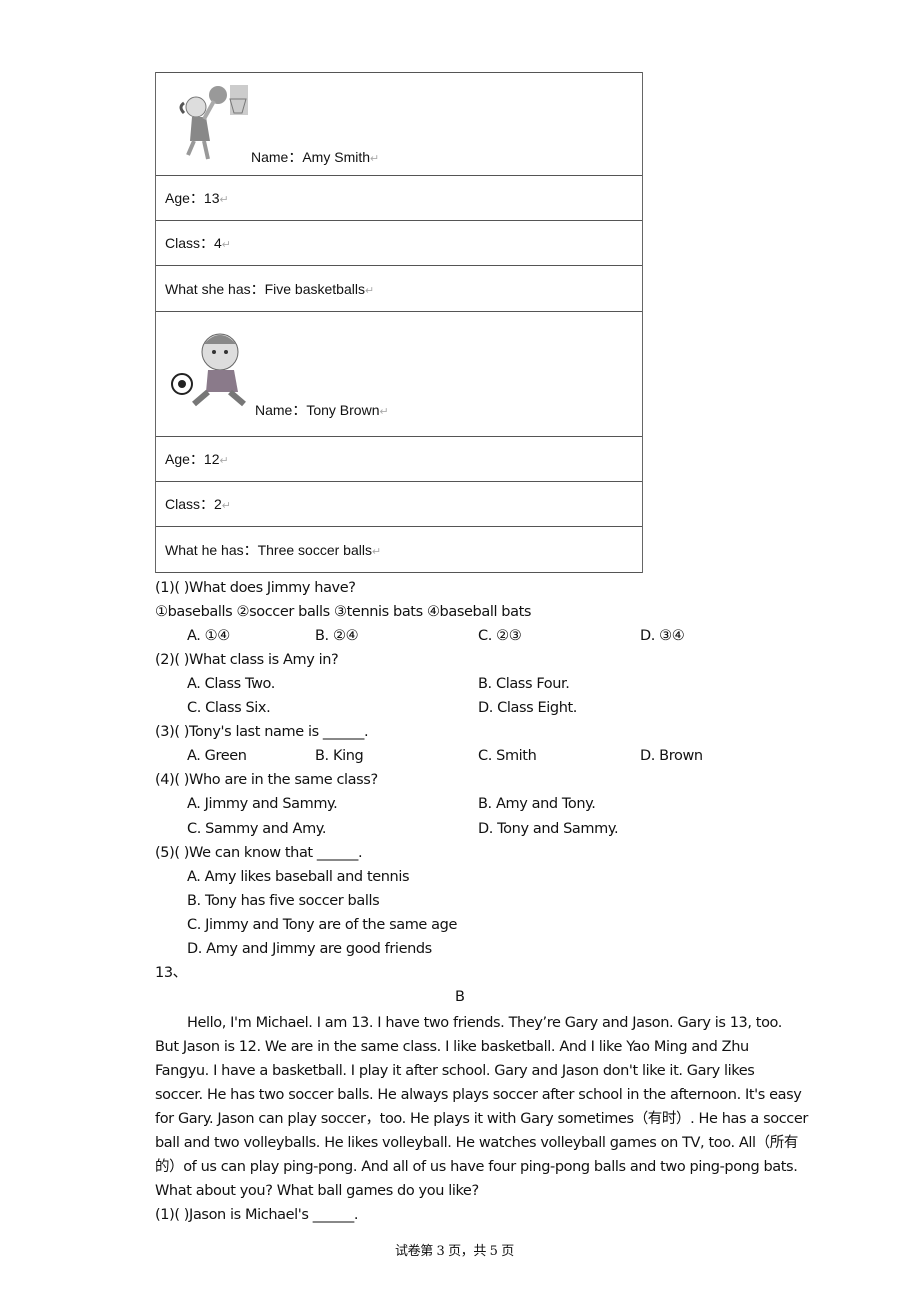  Describe the element at coordinates (298, 877) in the screenshot. I see `option: A. Amy likes baseball and tennis` at that location.